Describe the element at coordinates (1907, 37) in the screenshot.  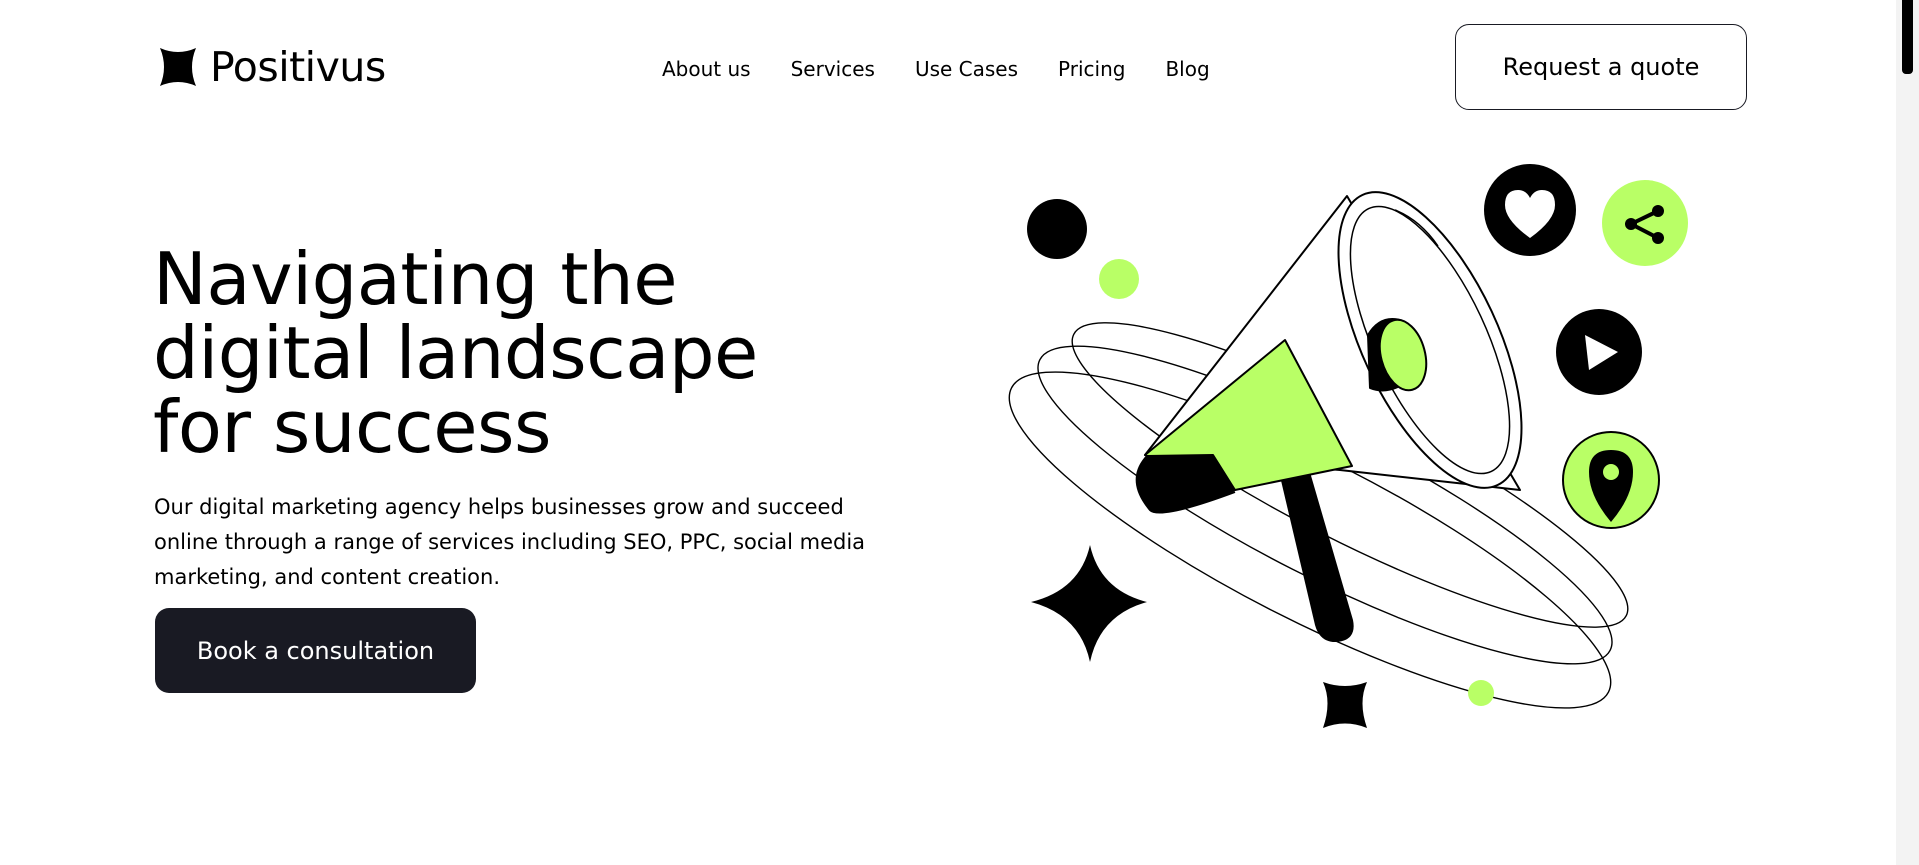
I see `scrollbar-thumb` at that location.